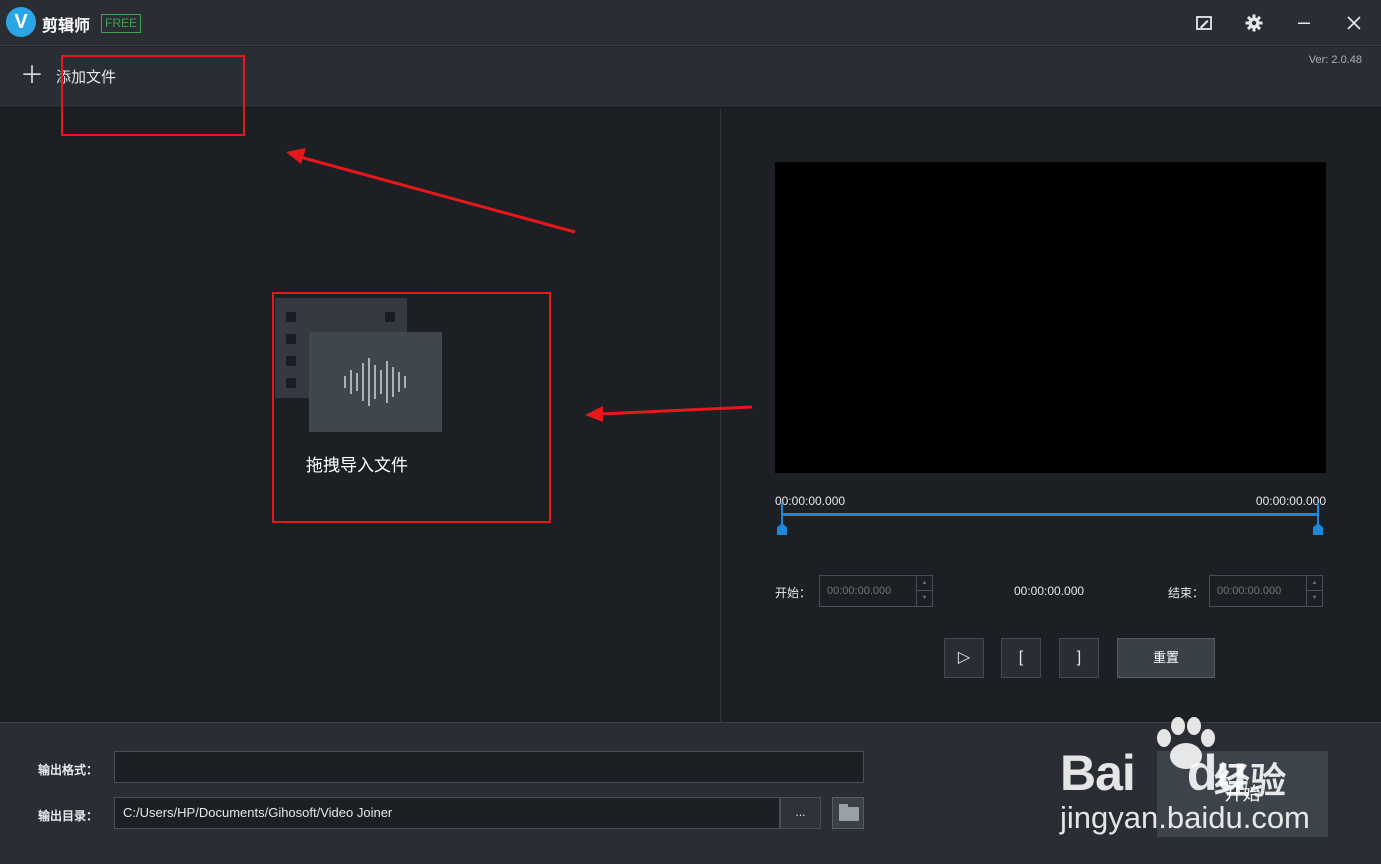 This screenshot has width=1381, height=864. I want to click on video-preview, so click(1050, 317).